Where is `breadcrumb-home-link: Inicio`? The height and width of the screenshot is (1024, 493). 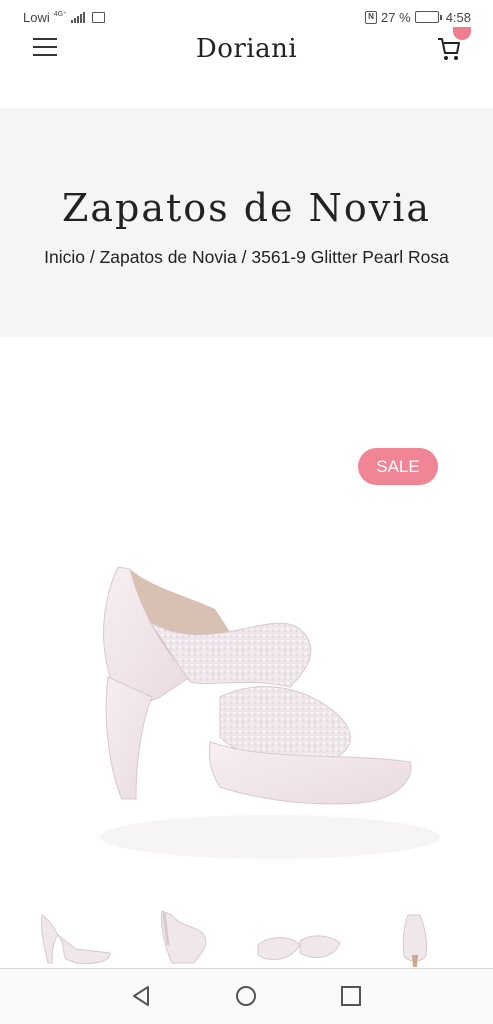
breadcrumb-home-link: Inicio is located at coordinates (64, 257).